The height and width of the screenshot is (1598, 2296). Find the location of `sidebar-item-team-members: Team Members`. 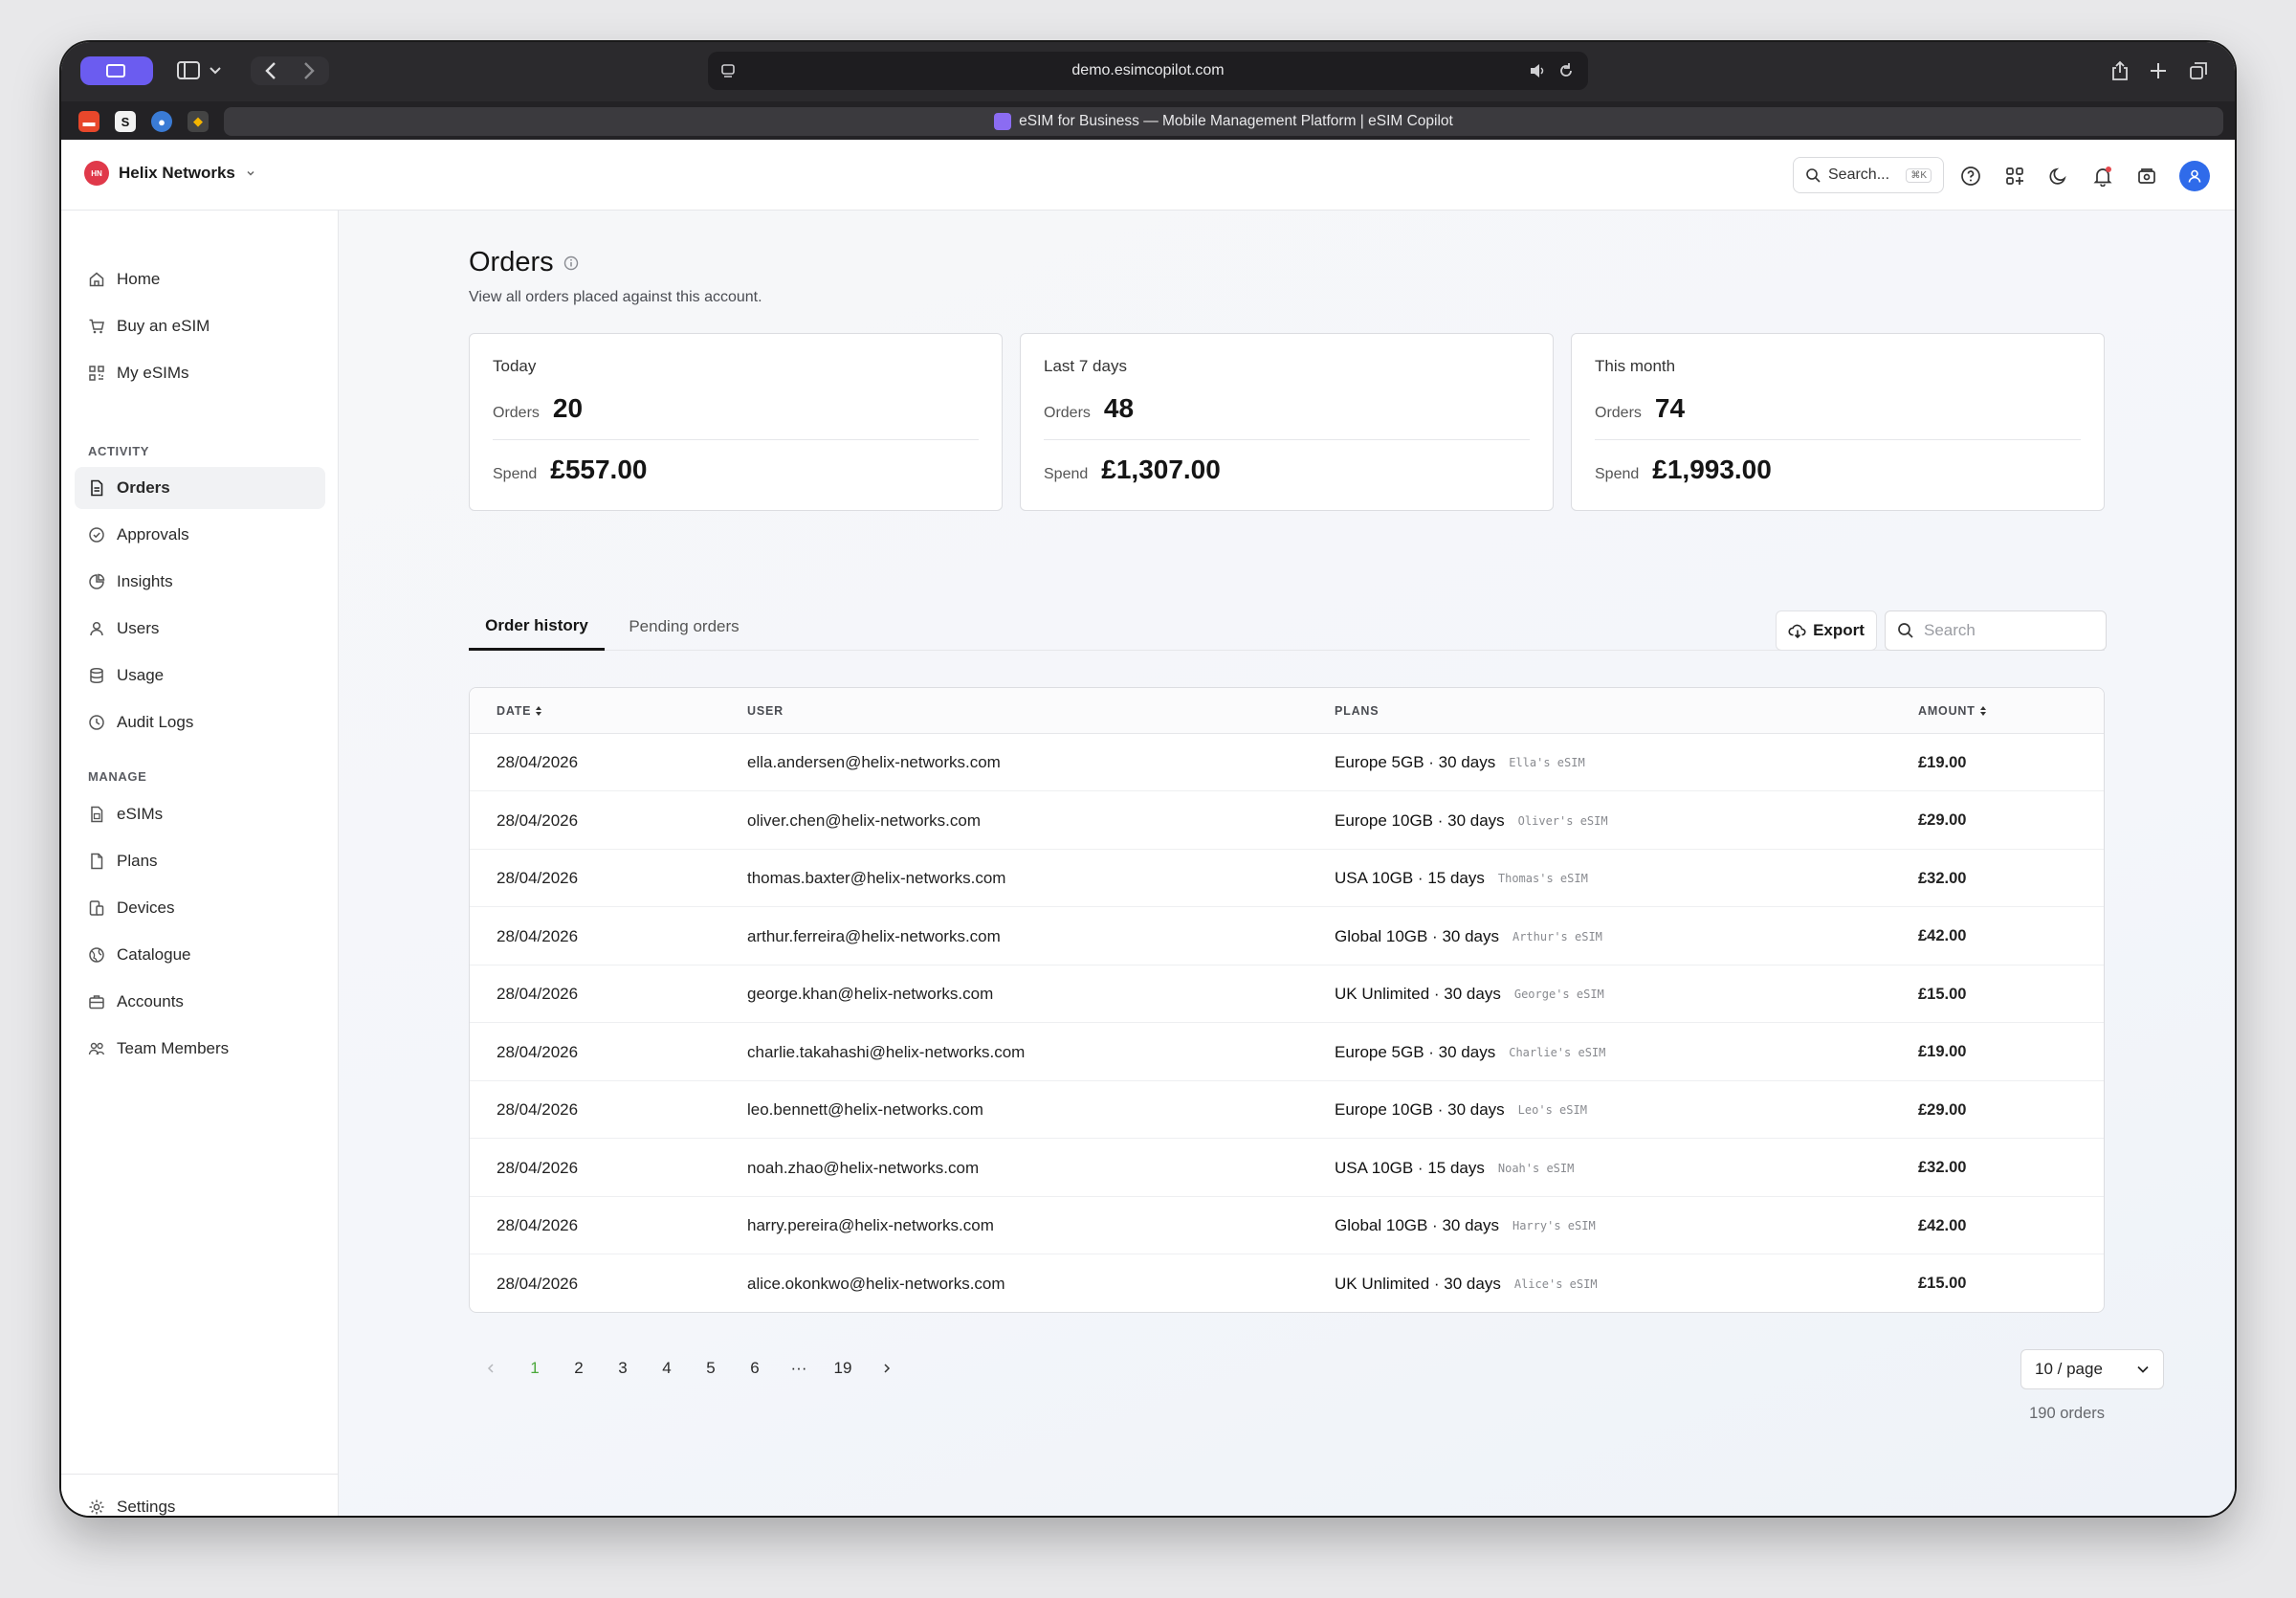

sidebar-item-team-members: Team Members is located at coordinates (200, 1049).